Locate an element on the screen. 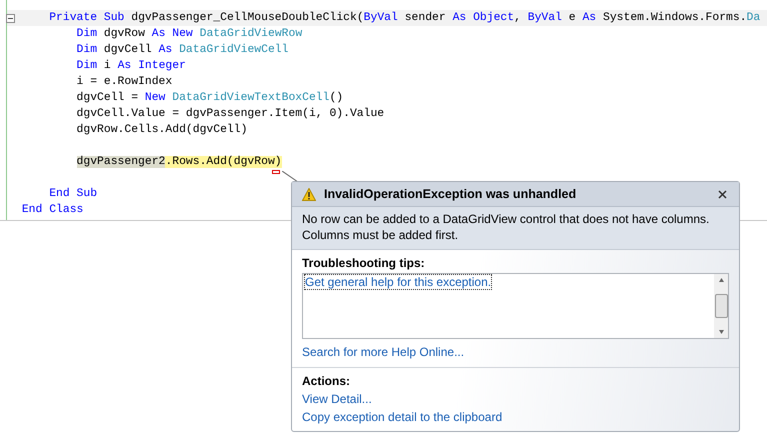 Image resolution: width=767 pixels, height=436 pixels. code-line: End Sub is located at coordinates (73, 194).